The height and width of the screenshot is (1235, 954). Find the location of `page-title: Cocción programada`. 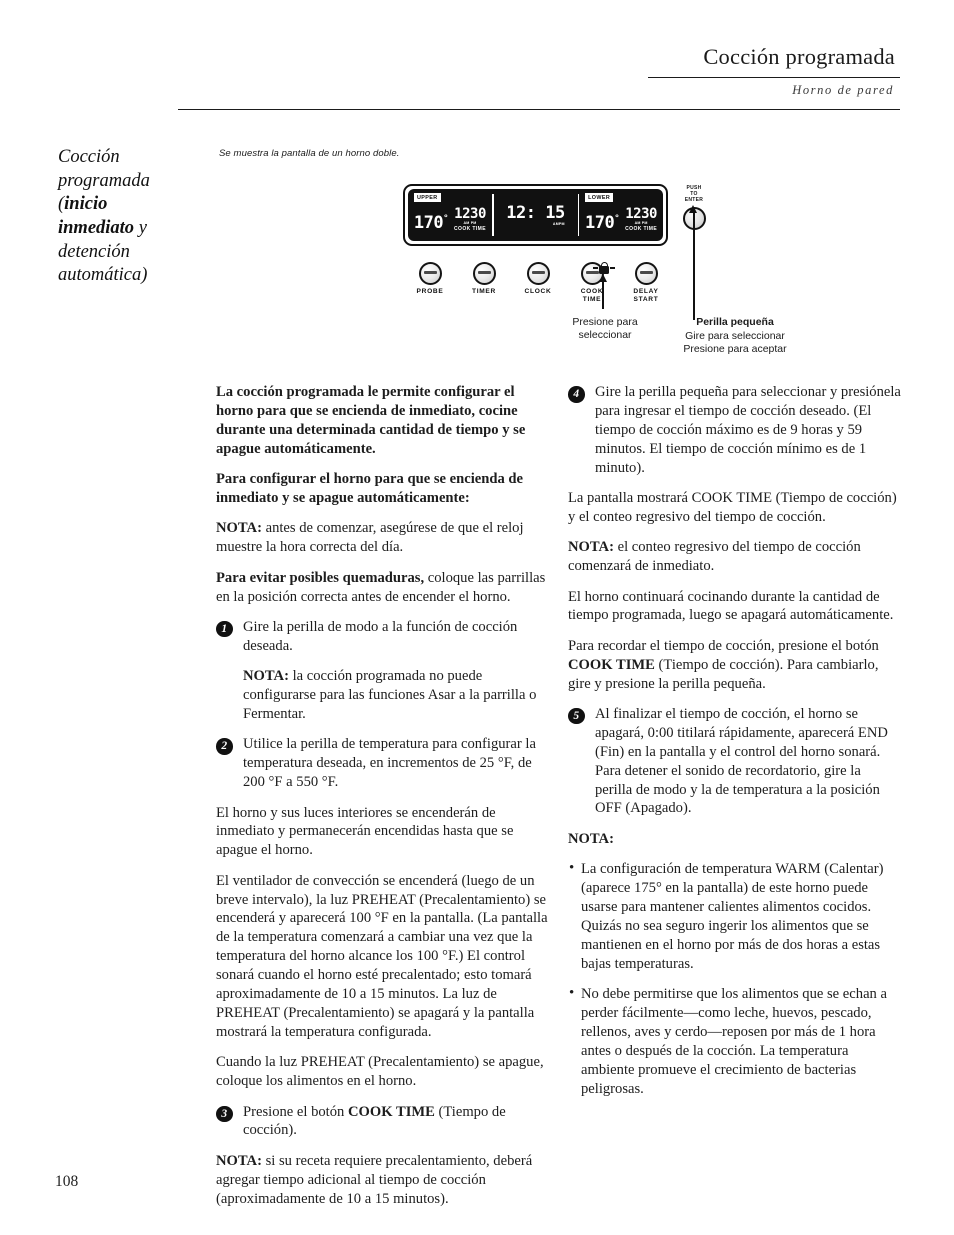

page-title: Cocción programada is located at coordinates (799, 56).